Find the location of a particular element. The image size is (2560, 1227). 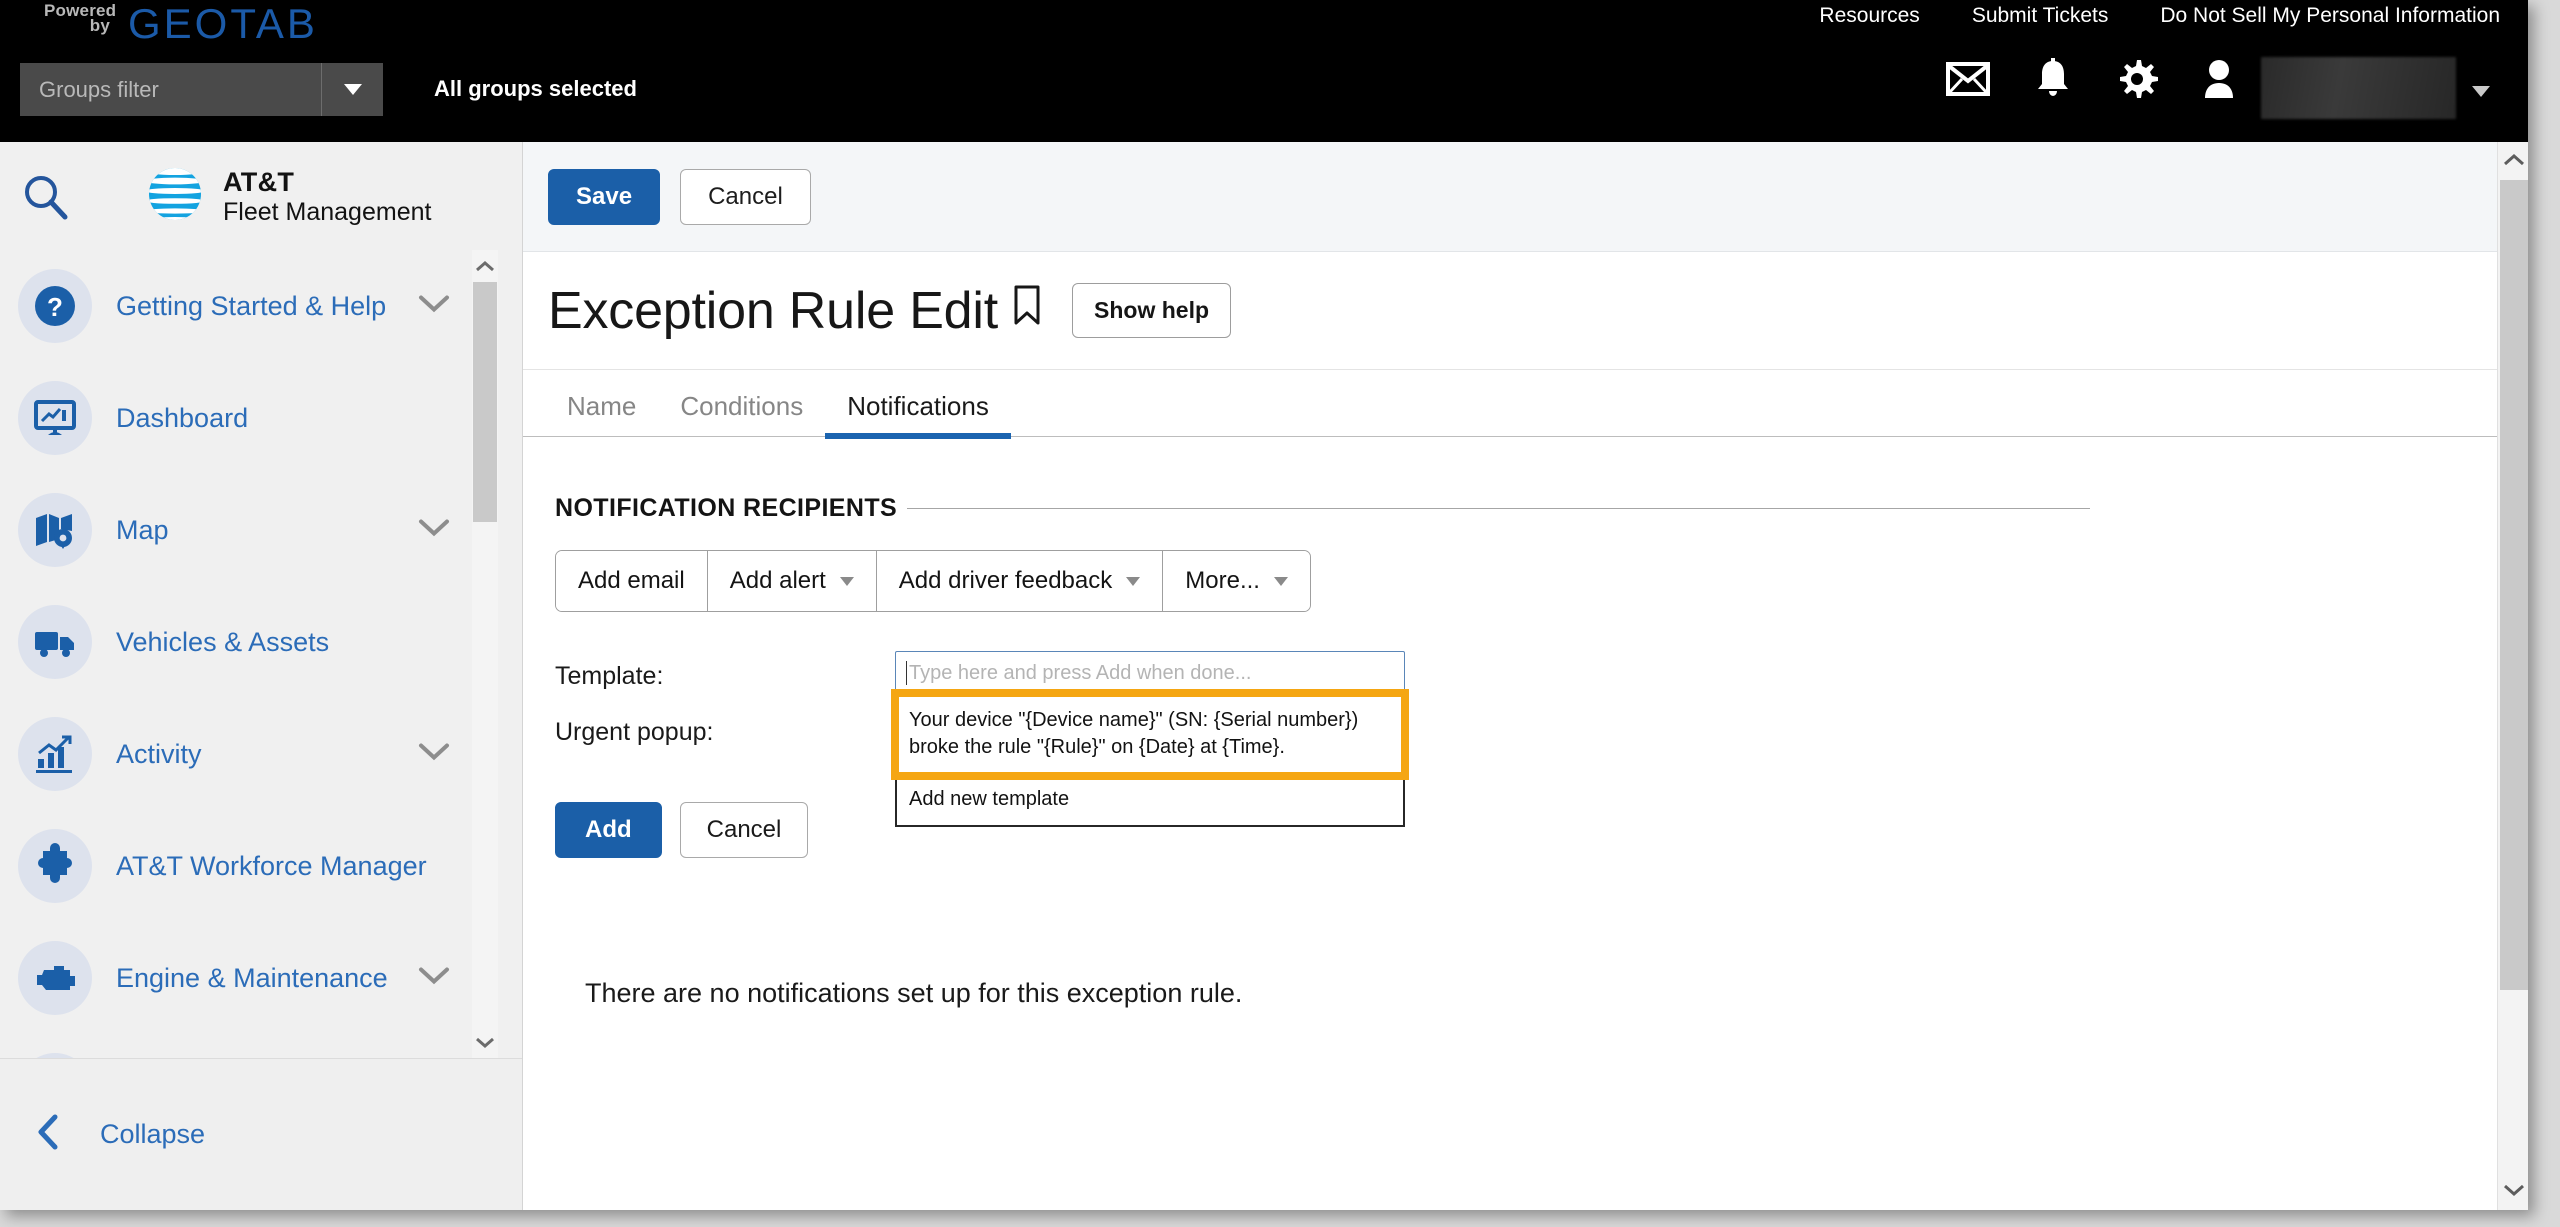

sidebar-item-map: Map is located at coordinates (261, 530).